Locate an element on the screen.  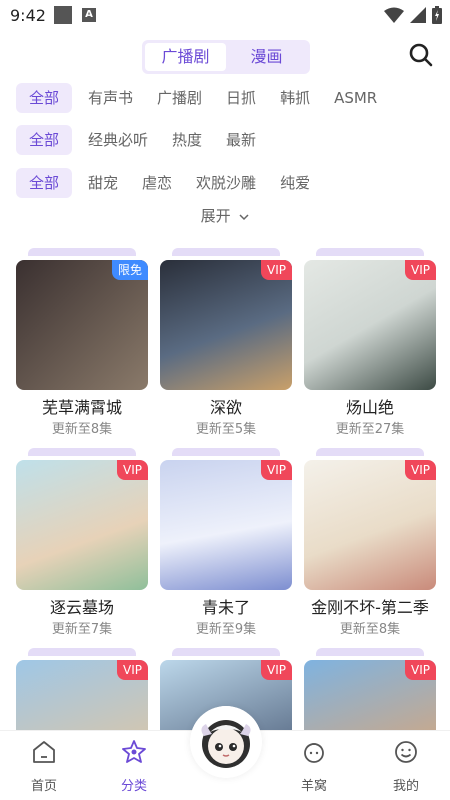
nav-sheep-nest: 羊窝 is located at coordinates (314, 766).